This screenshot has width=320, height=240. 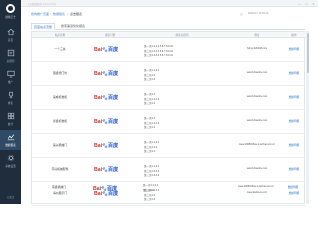 What do you see at coordinates (168, 26) in the screenshot?
I see `tab-bar: 百度站点流量 搜索渠道优化报表` at bounding box center [168, 26].